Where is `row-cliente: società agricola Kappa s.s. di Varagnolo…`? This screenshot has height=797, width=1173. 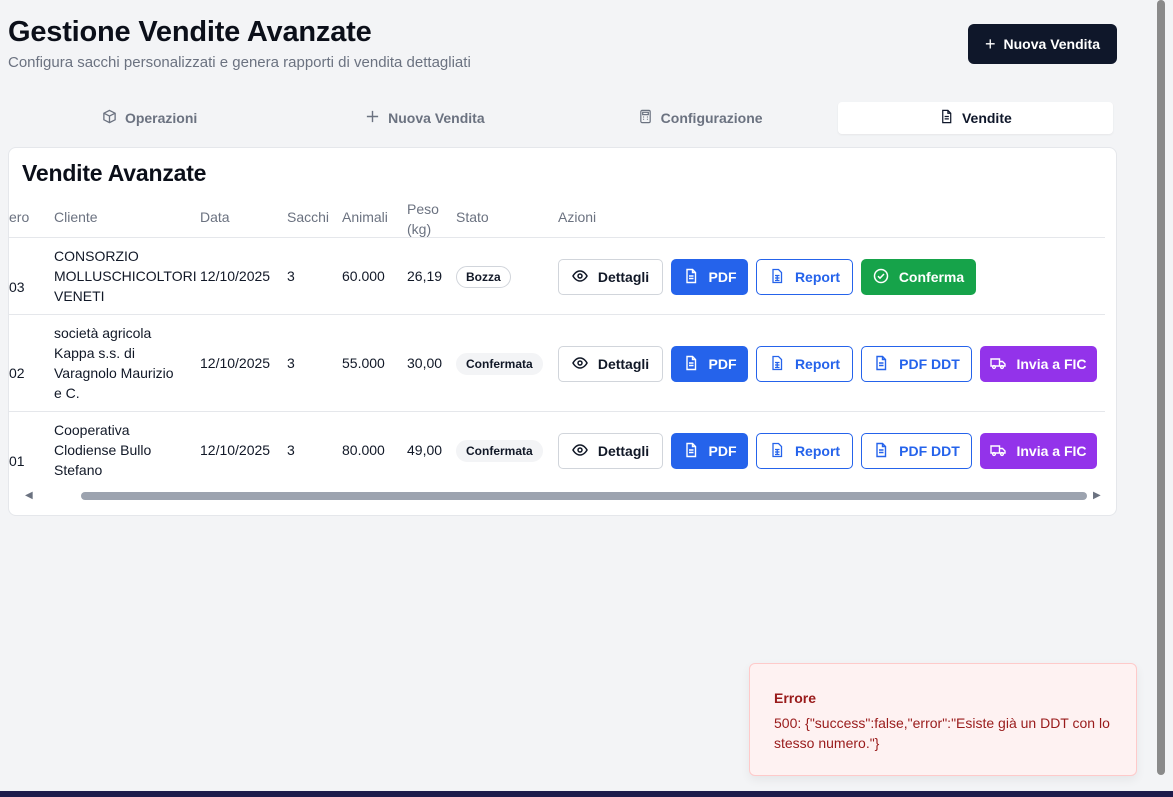
row-cliente: società agricola Kappa s.s. di Varagnolo… is located at coordinates (114, 363).